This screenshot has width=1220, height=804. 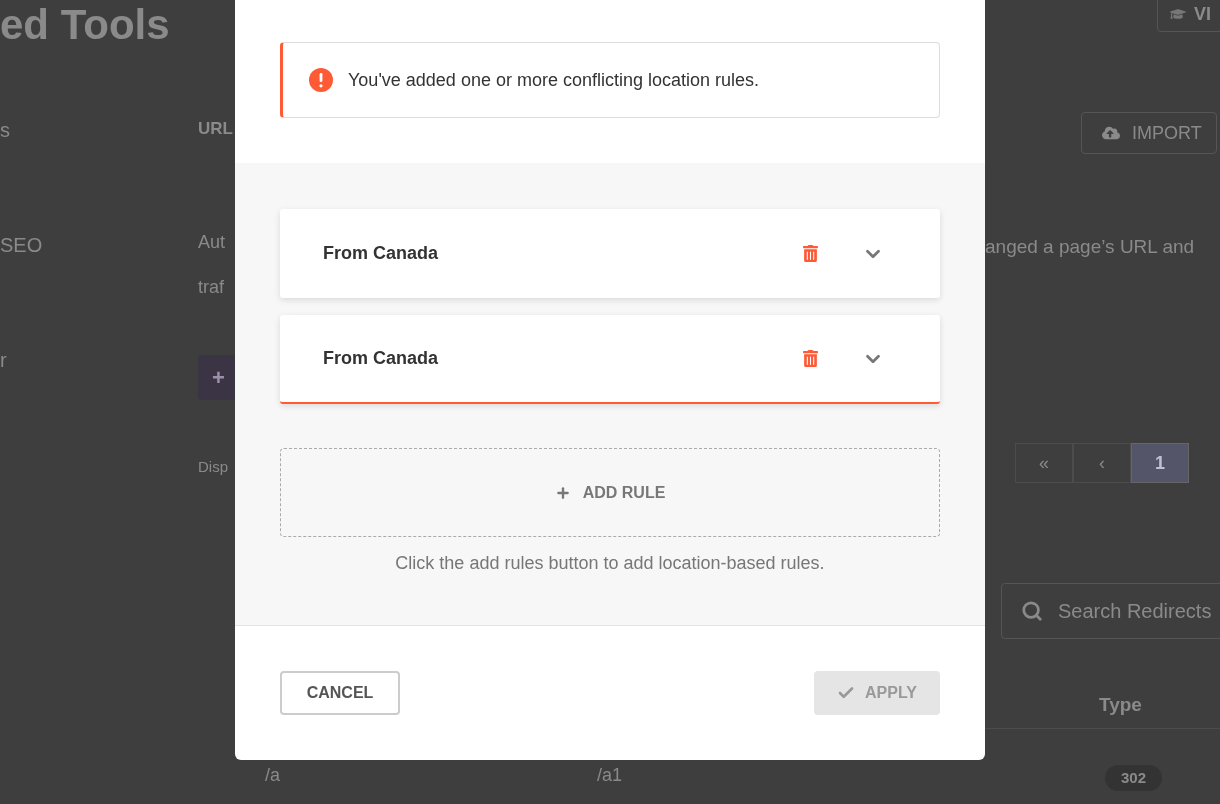 What do you see at coordinates (5, 130) in the screenshot?
I see `sidebar-item: s` at bounding box center [5, 130].